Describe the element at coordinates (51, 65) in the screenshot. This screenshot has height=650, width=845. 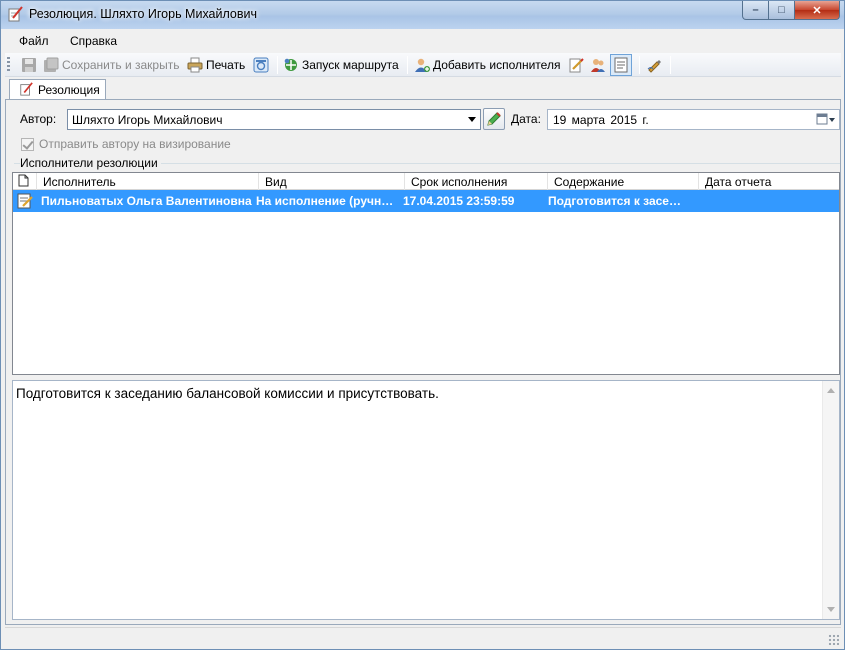
I see `save-close-icon` at that location.